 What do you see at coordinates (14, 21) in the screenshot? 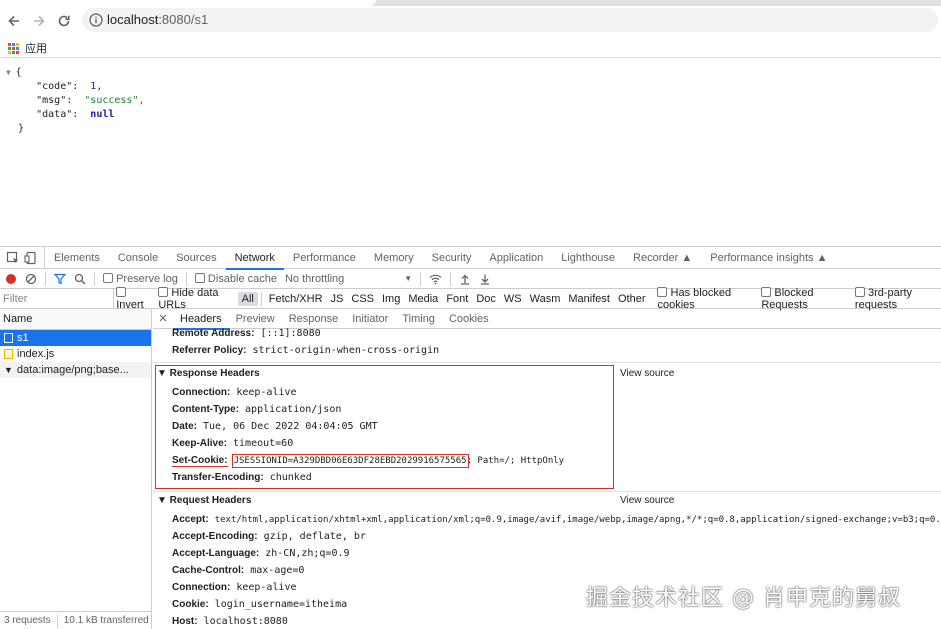
I see `back-button` at bounding box center [14, 21].